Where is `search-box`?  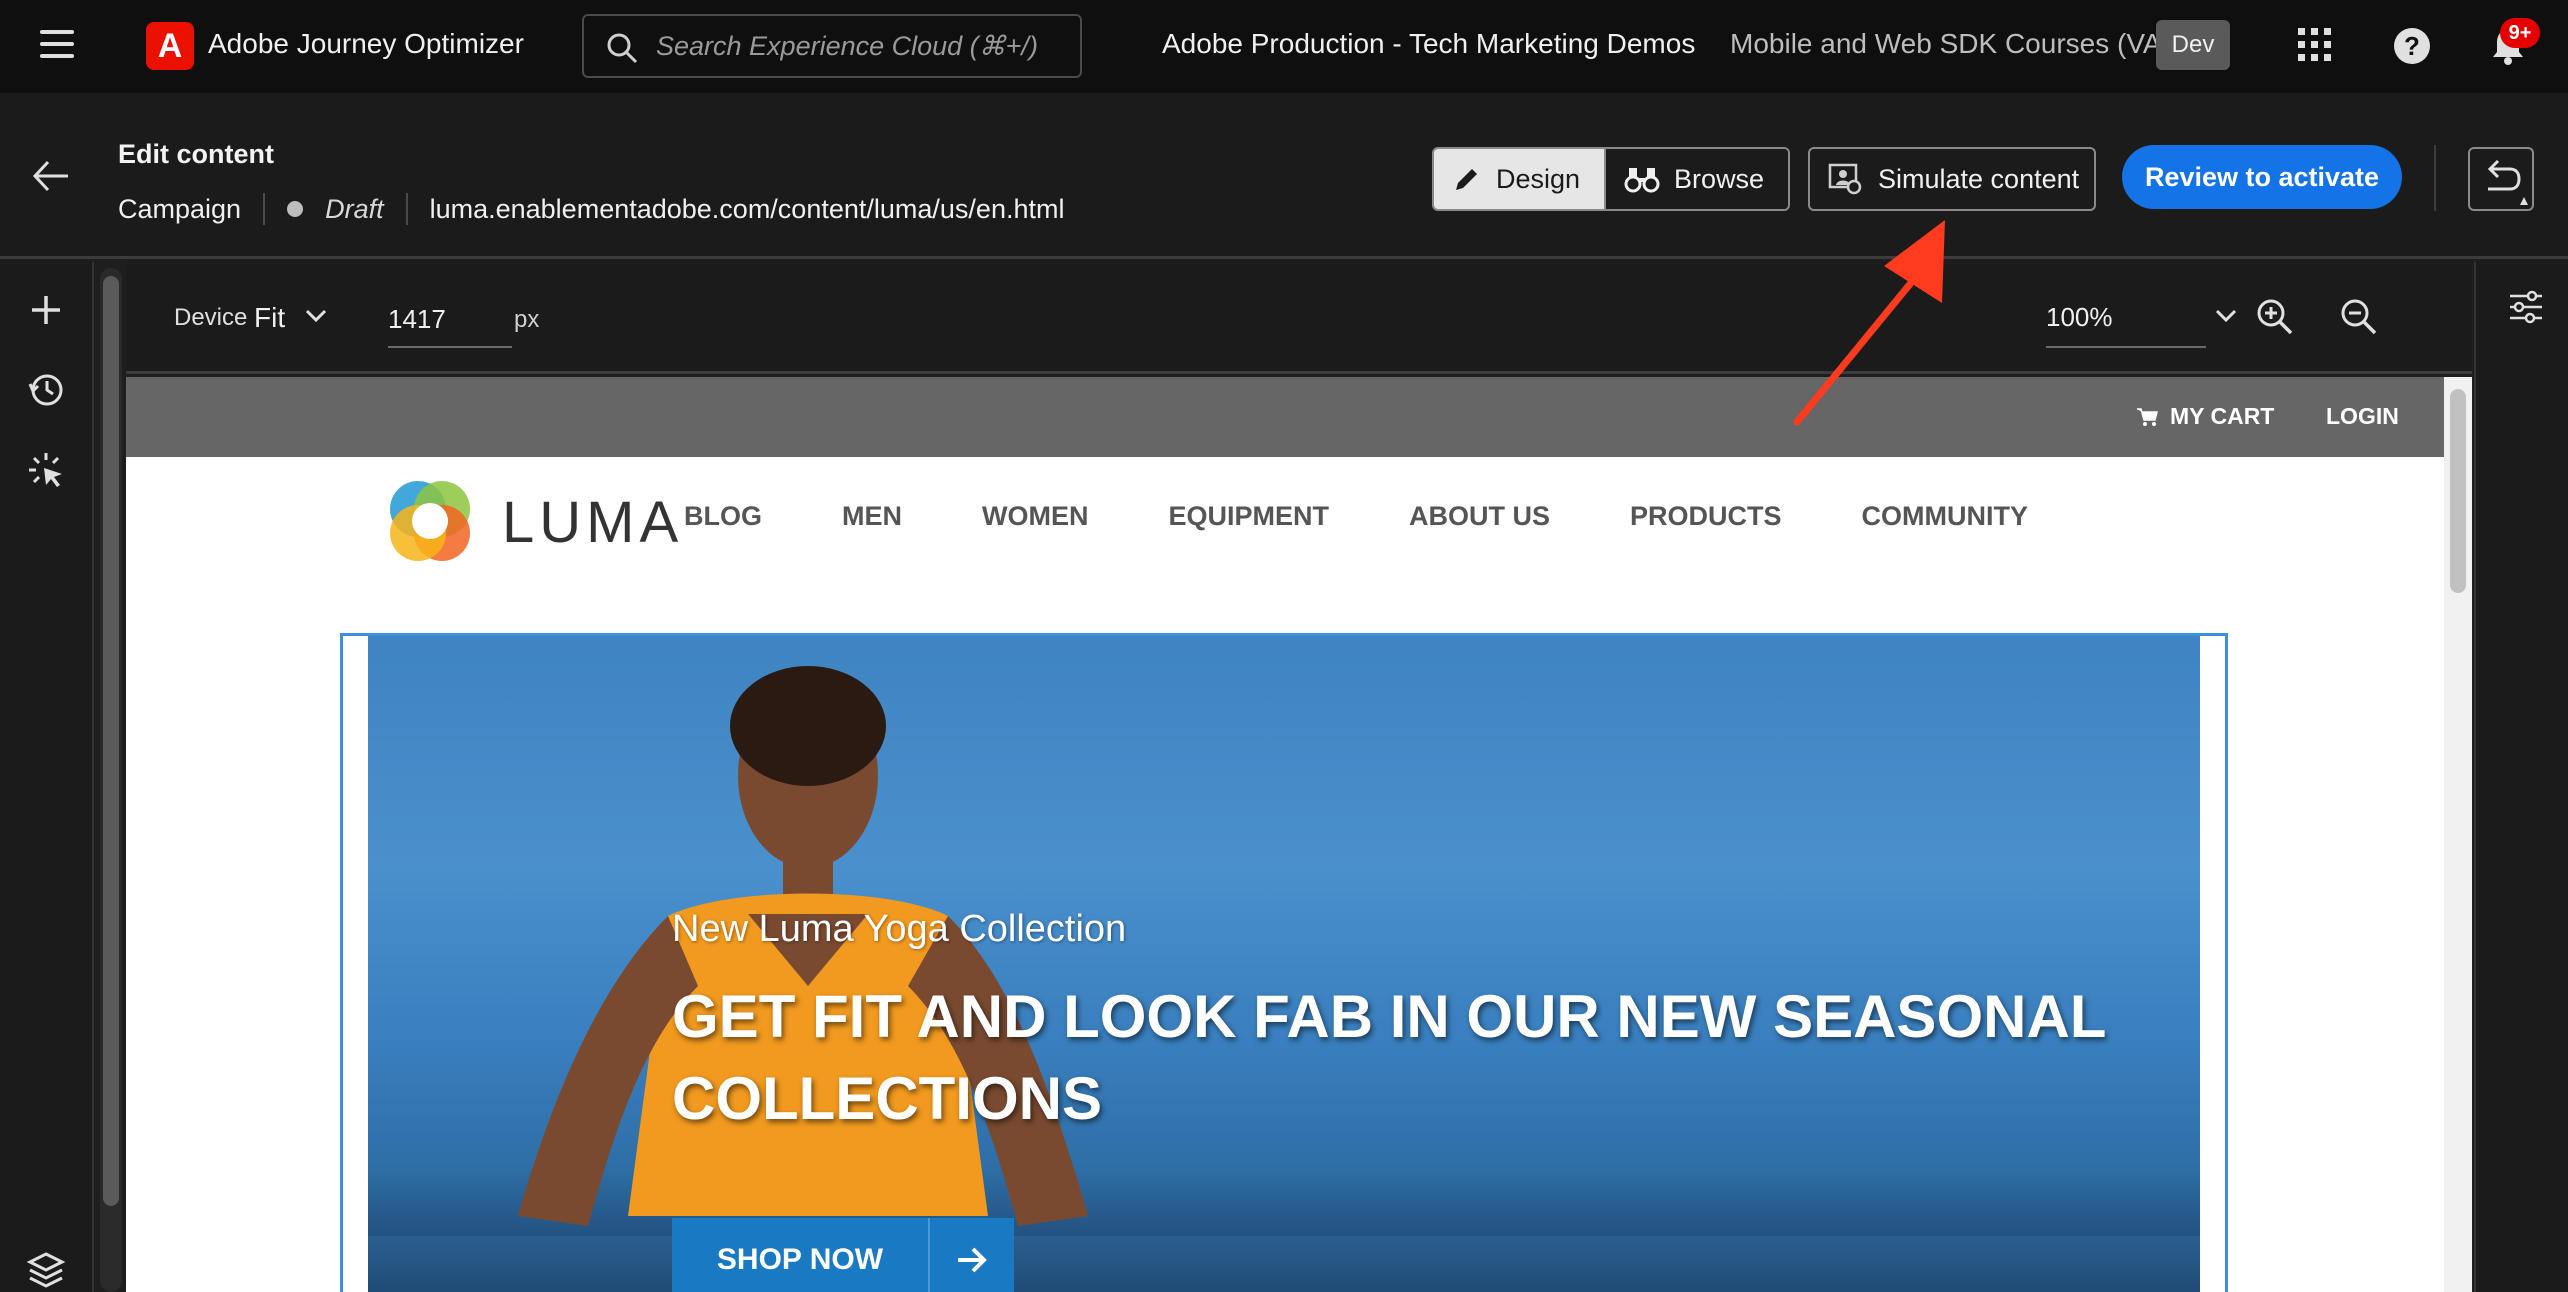
search-box is located at coordinates (832, 46).